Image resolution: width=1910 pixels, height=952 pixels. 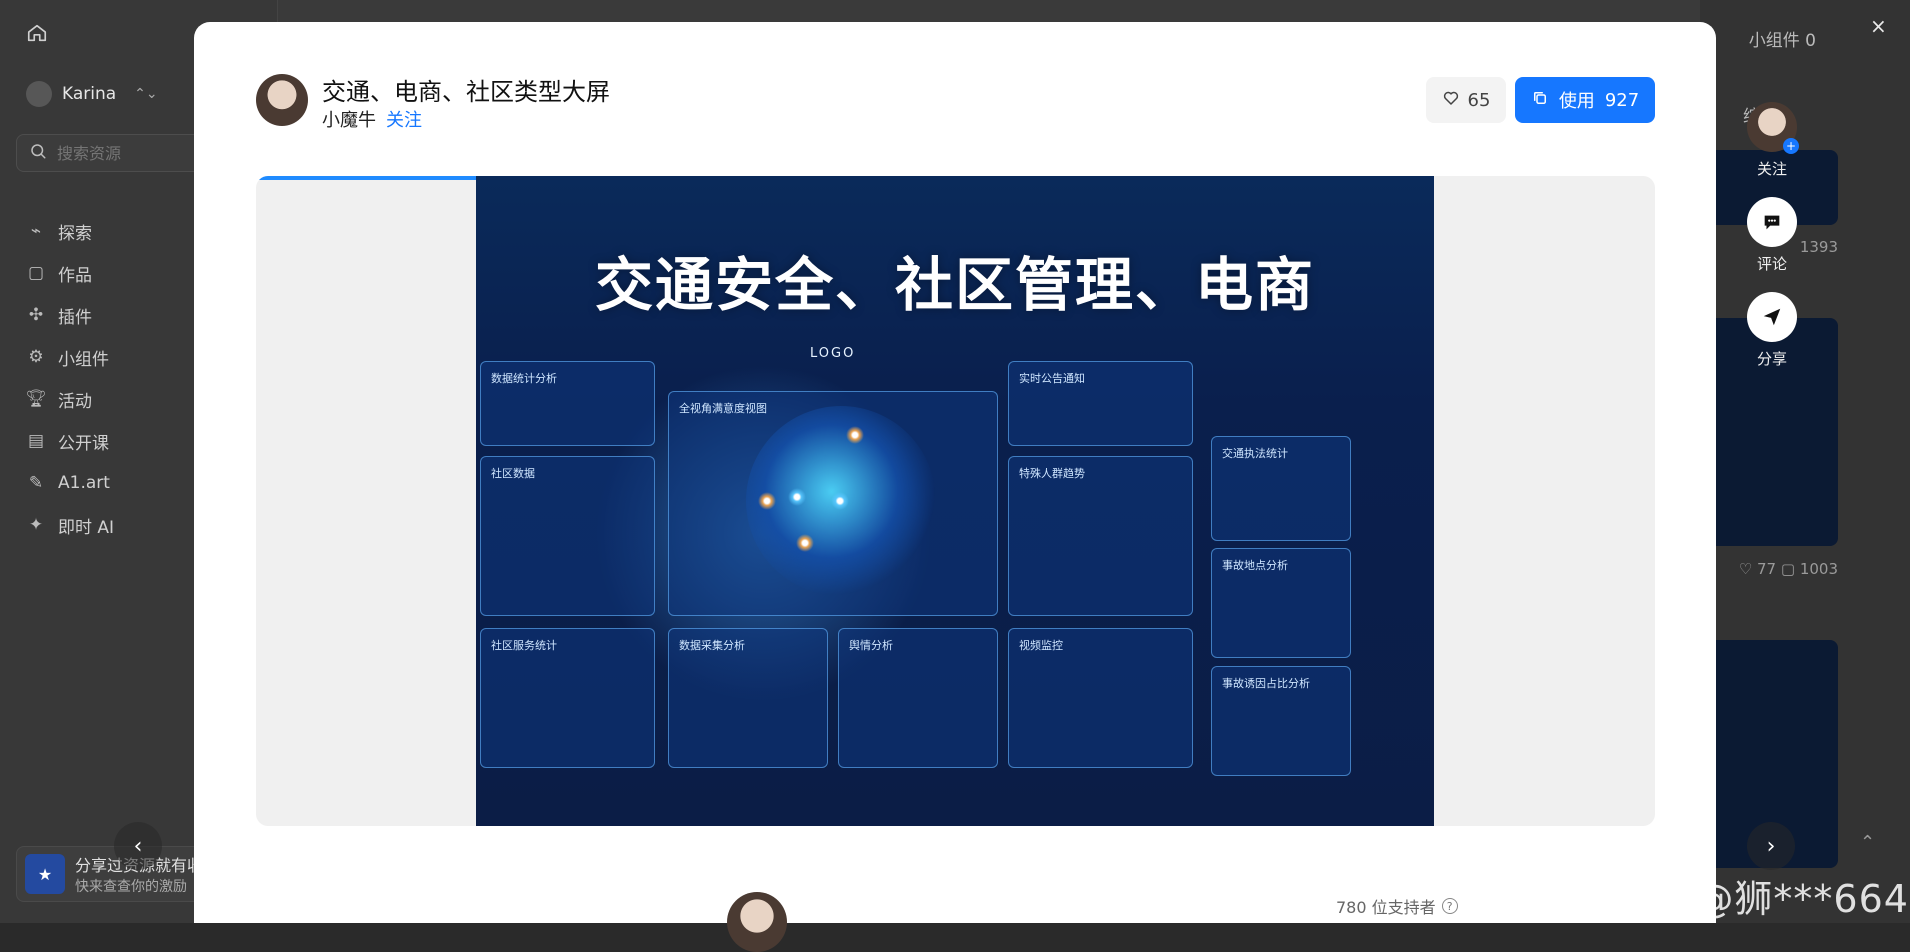 I want to click on sidebar-item-plugins: ✣ 插件, so click(x=70, y=315).